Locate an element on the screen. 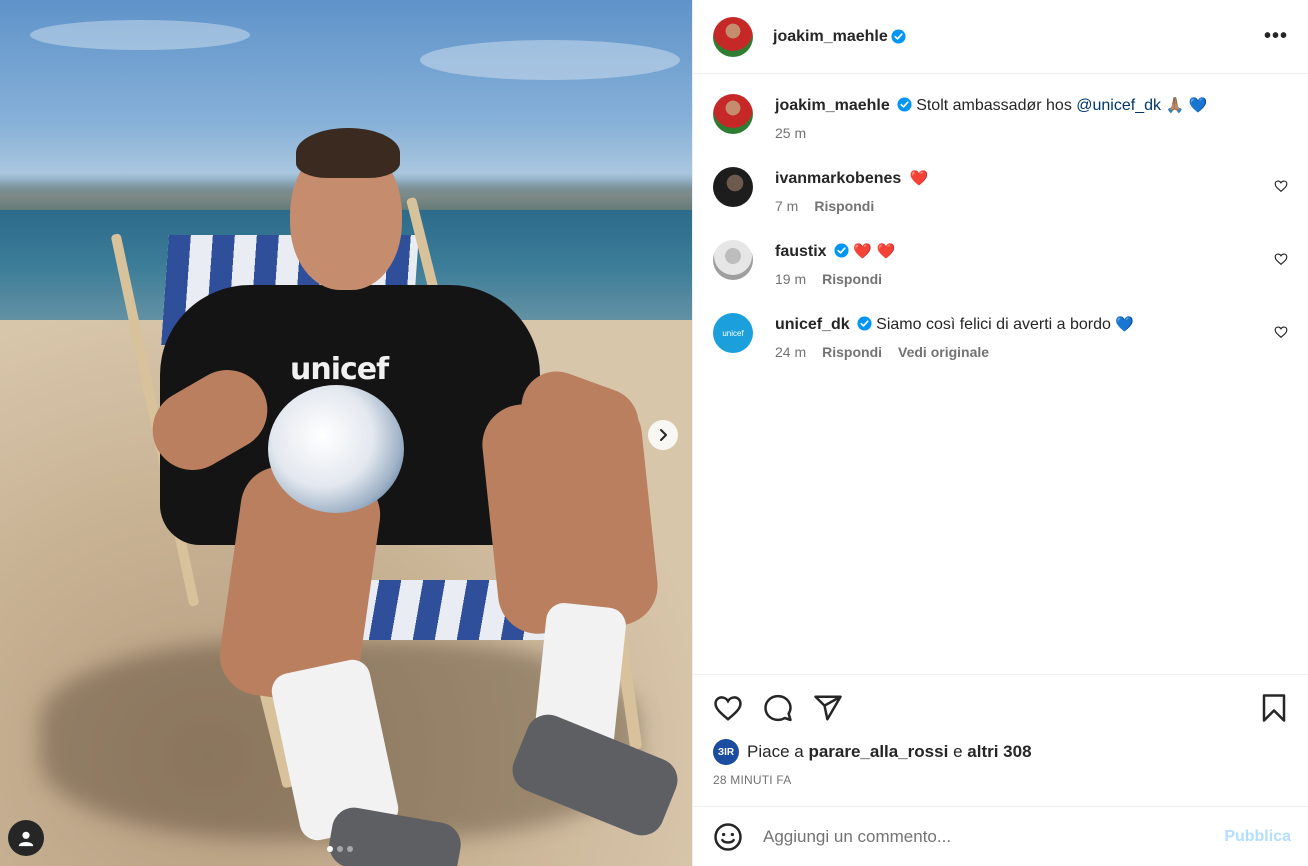 Image resolution: width=1308 pixels, height=866 pixels. comment-time: 19 m is located at coordinates (790, 279).